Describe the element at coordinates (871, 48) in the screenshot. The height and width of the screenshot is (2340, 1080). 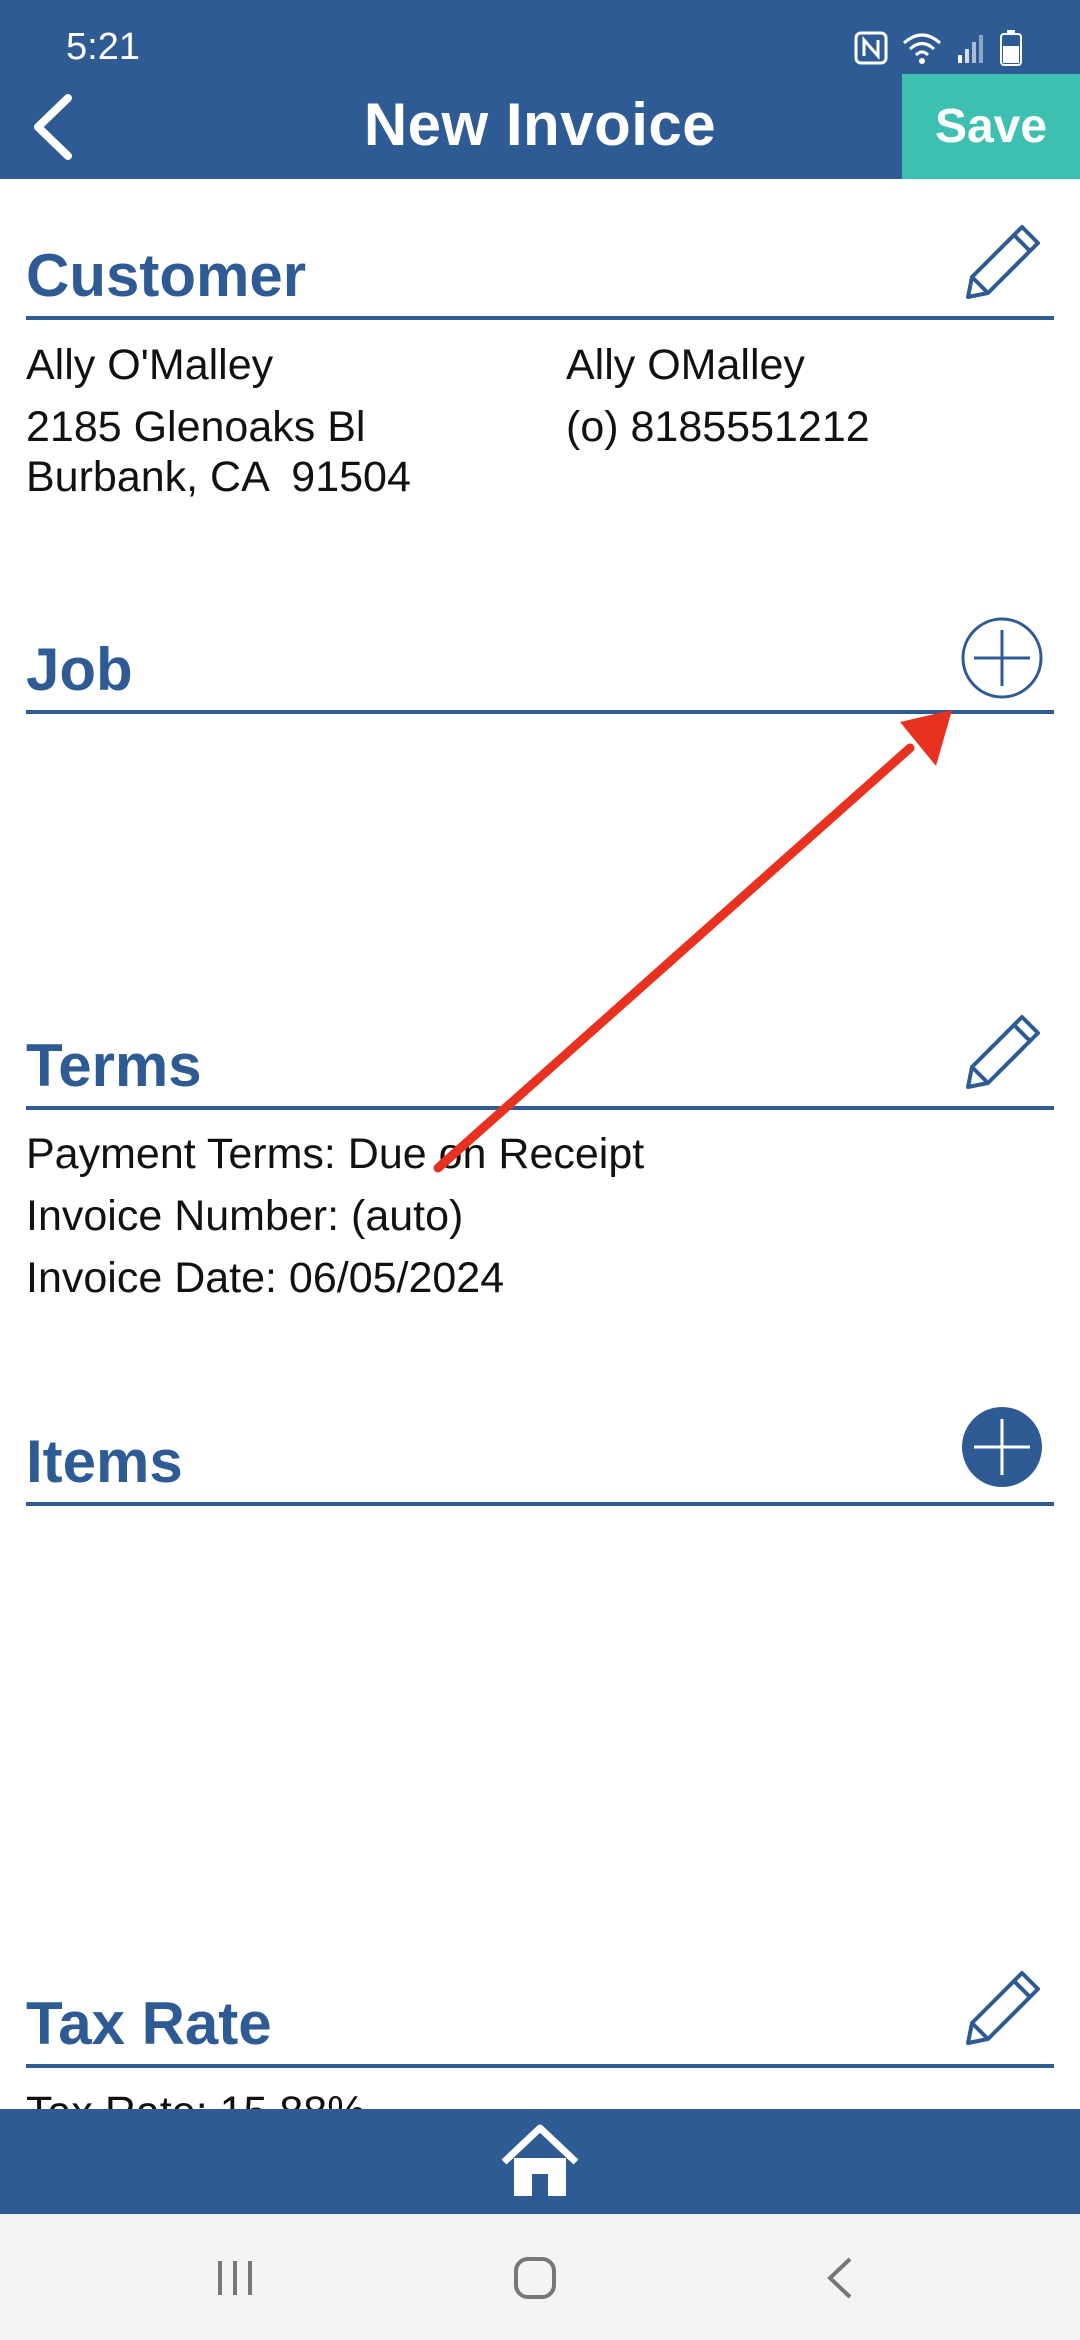
I see `nfc-icon` at that location.